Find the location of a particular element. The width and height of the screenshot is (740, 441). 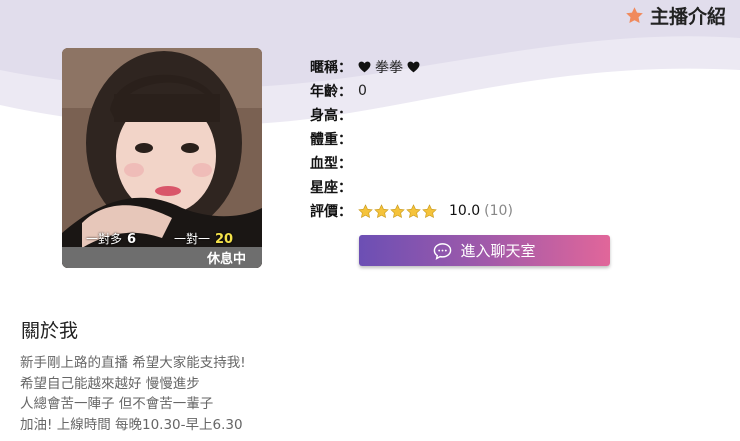

rating-value: 10.0 (10) is located at coordinates (435, 211).